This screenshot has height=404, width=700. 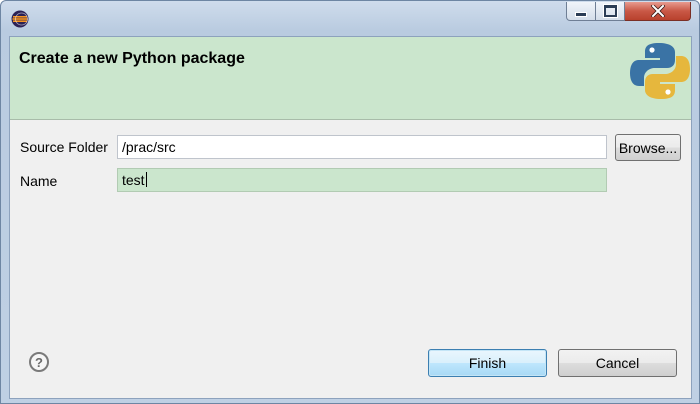 I want to click on minimize-button, so click(x=581, y=11).